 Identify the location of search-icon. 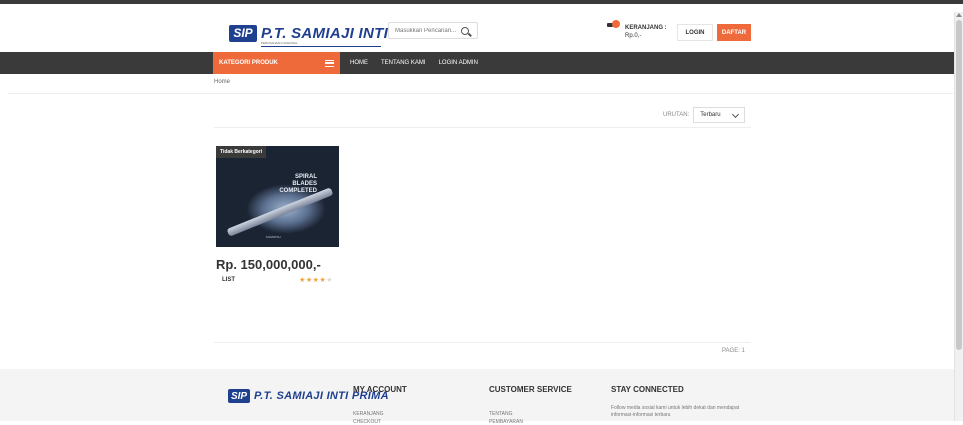
(465, 30).